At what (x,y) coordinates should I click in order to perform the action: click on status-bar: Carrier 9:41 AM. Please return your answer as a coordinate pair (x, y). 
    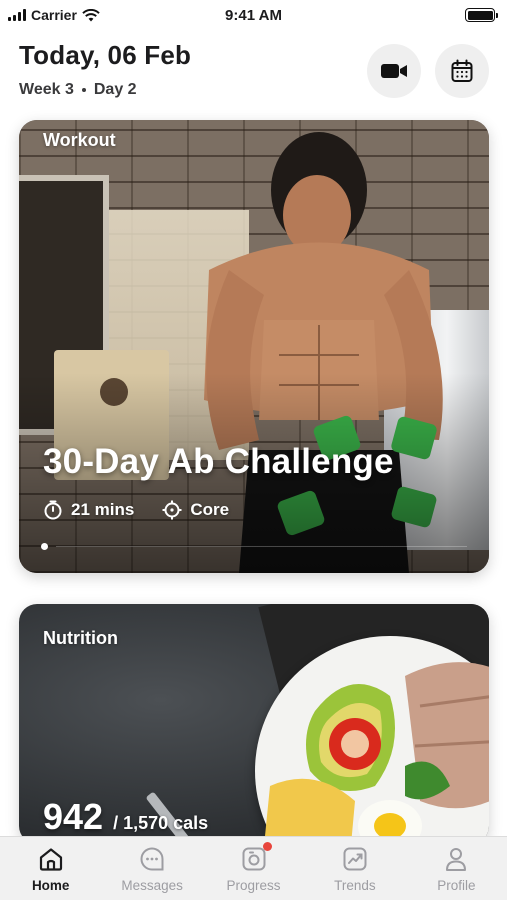
    Looking at the image, I should click on (253, 15).